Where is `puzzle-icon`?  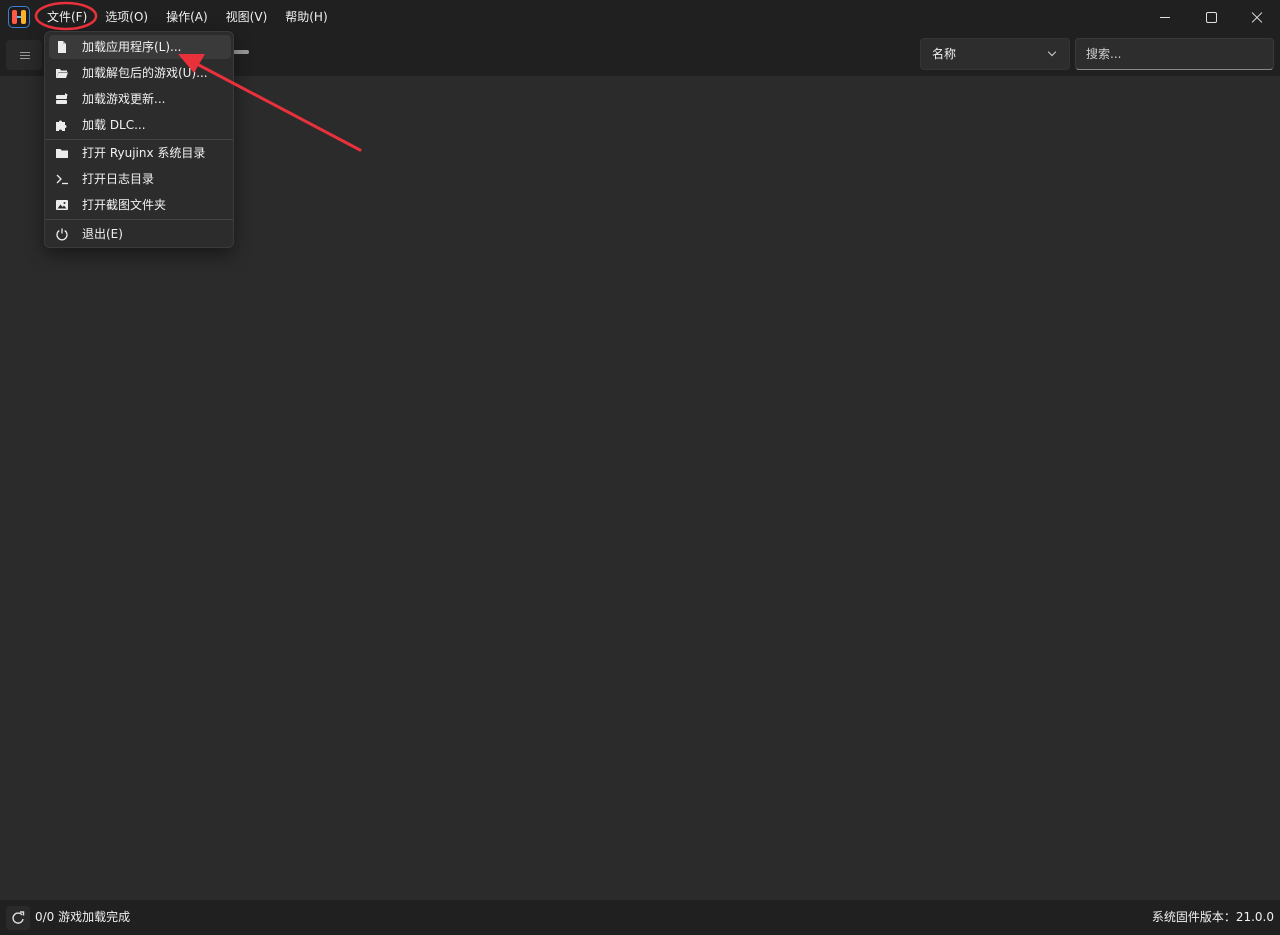 puzzle-icon is located at coordinates (61, 125).